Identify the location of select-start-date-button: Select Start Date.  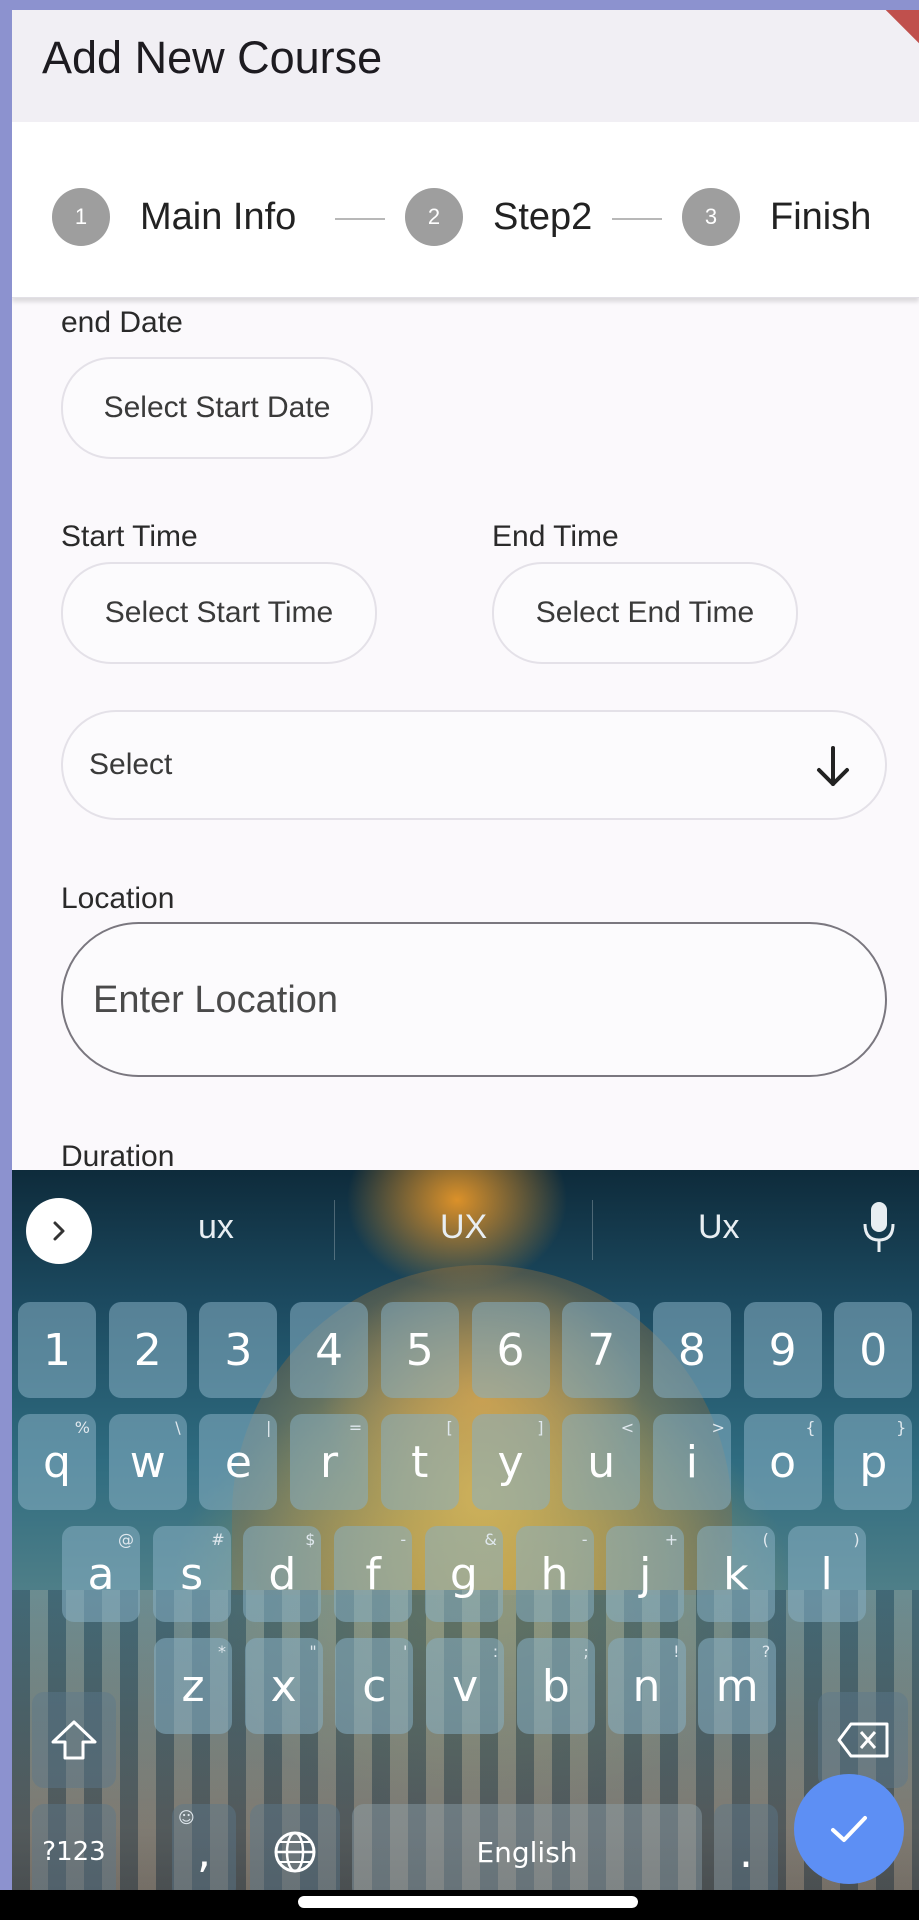
(217, 408).